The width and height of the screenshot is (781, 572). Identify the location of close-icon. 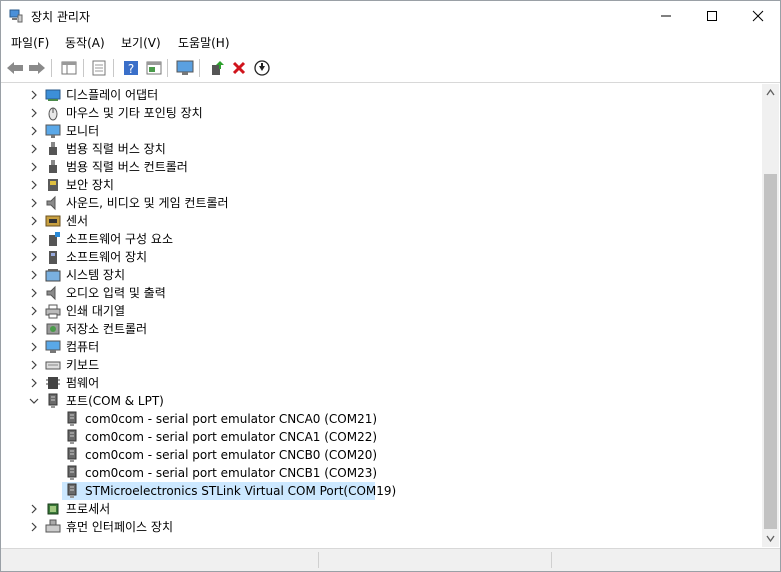
(758, 16).